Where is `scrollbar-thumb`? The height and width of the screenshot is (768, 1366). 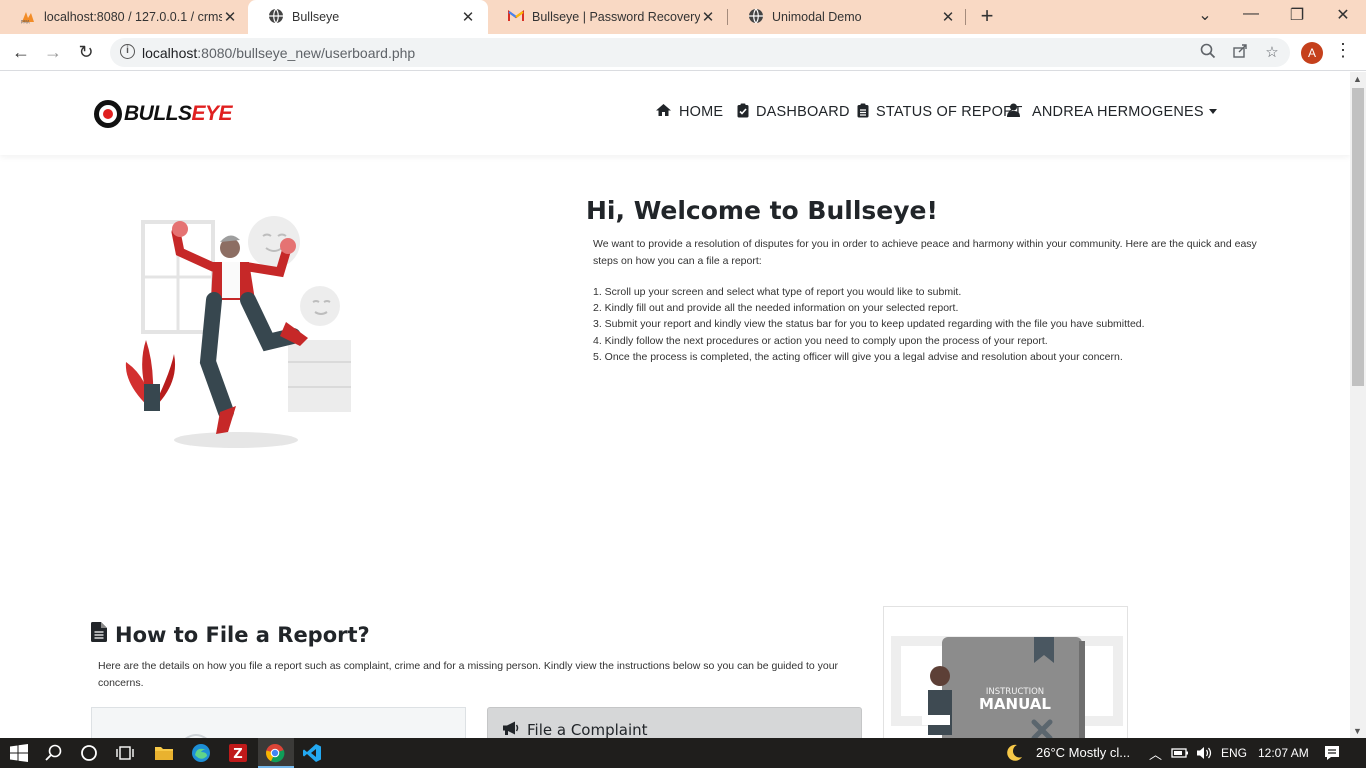
scrollbar-thumb is located at coordinates (1358, 237).